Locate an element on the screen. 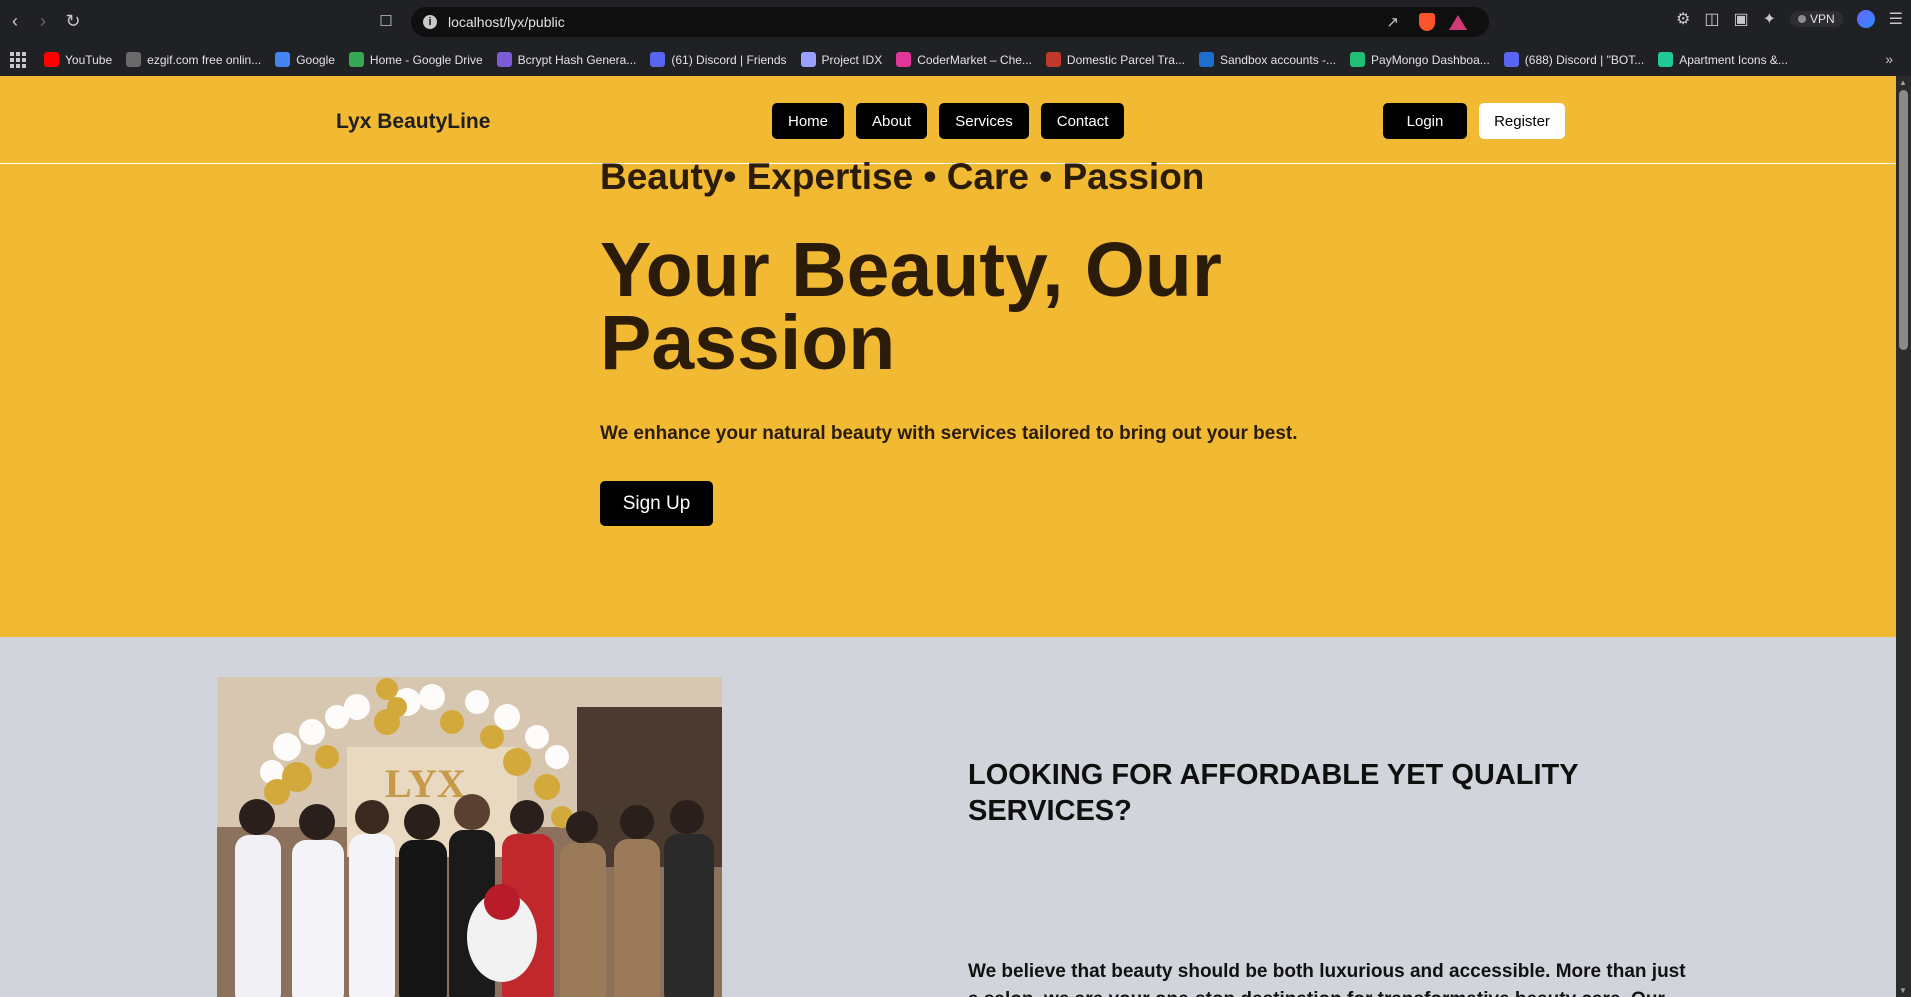  site-brand: Lyx BeautyLine is located at coordinates (413, 122).